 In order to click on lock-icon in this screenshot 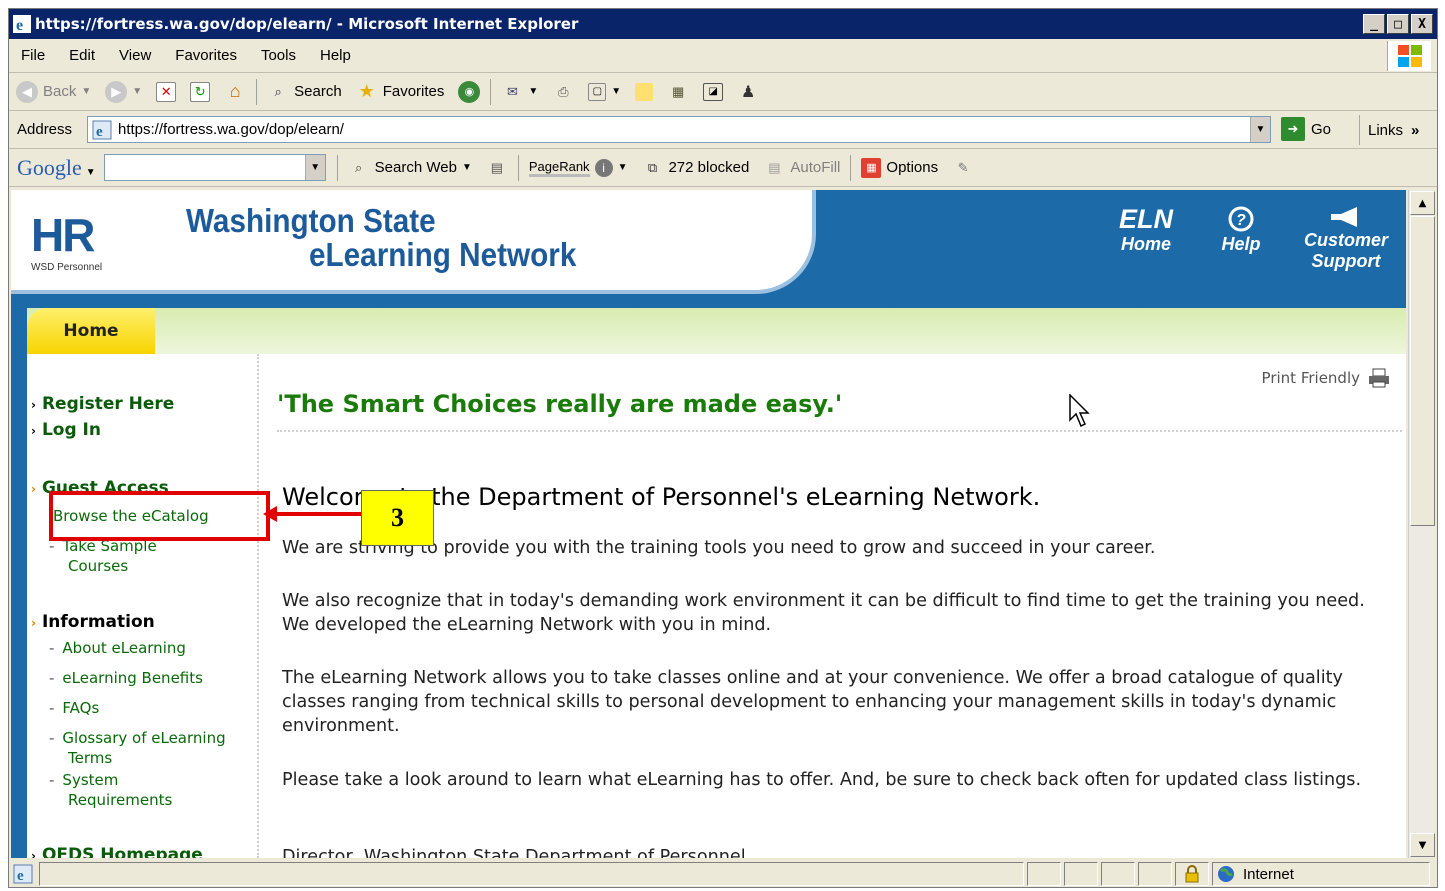, I will do `click(1192, 874)`.